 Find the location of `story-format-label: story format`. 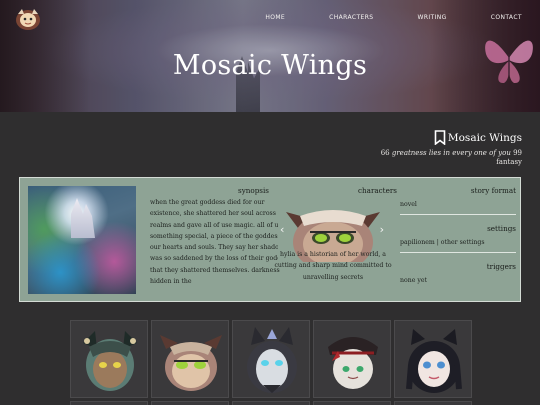

story-format-label: story format is located at coordinates (493, 190).